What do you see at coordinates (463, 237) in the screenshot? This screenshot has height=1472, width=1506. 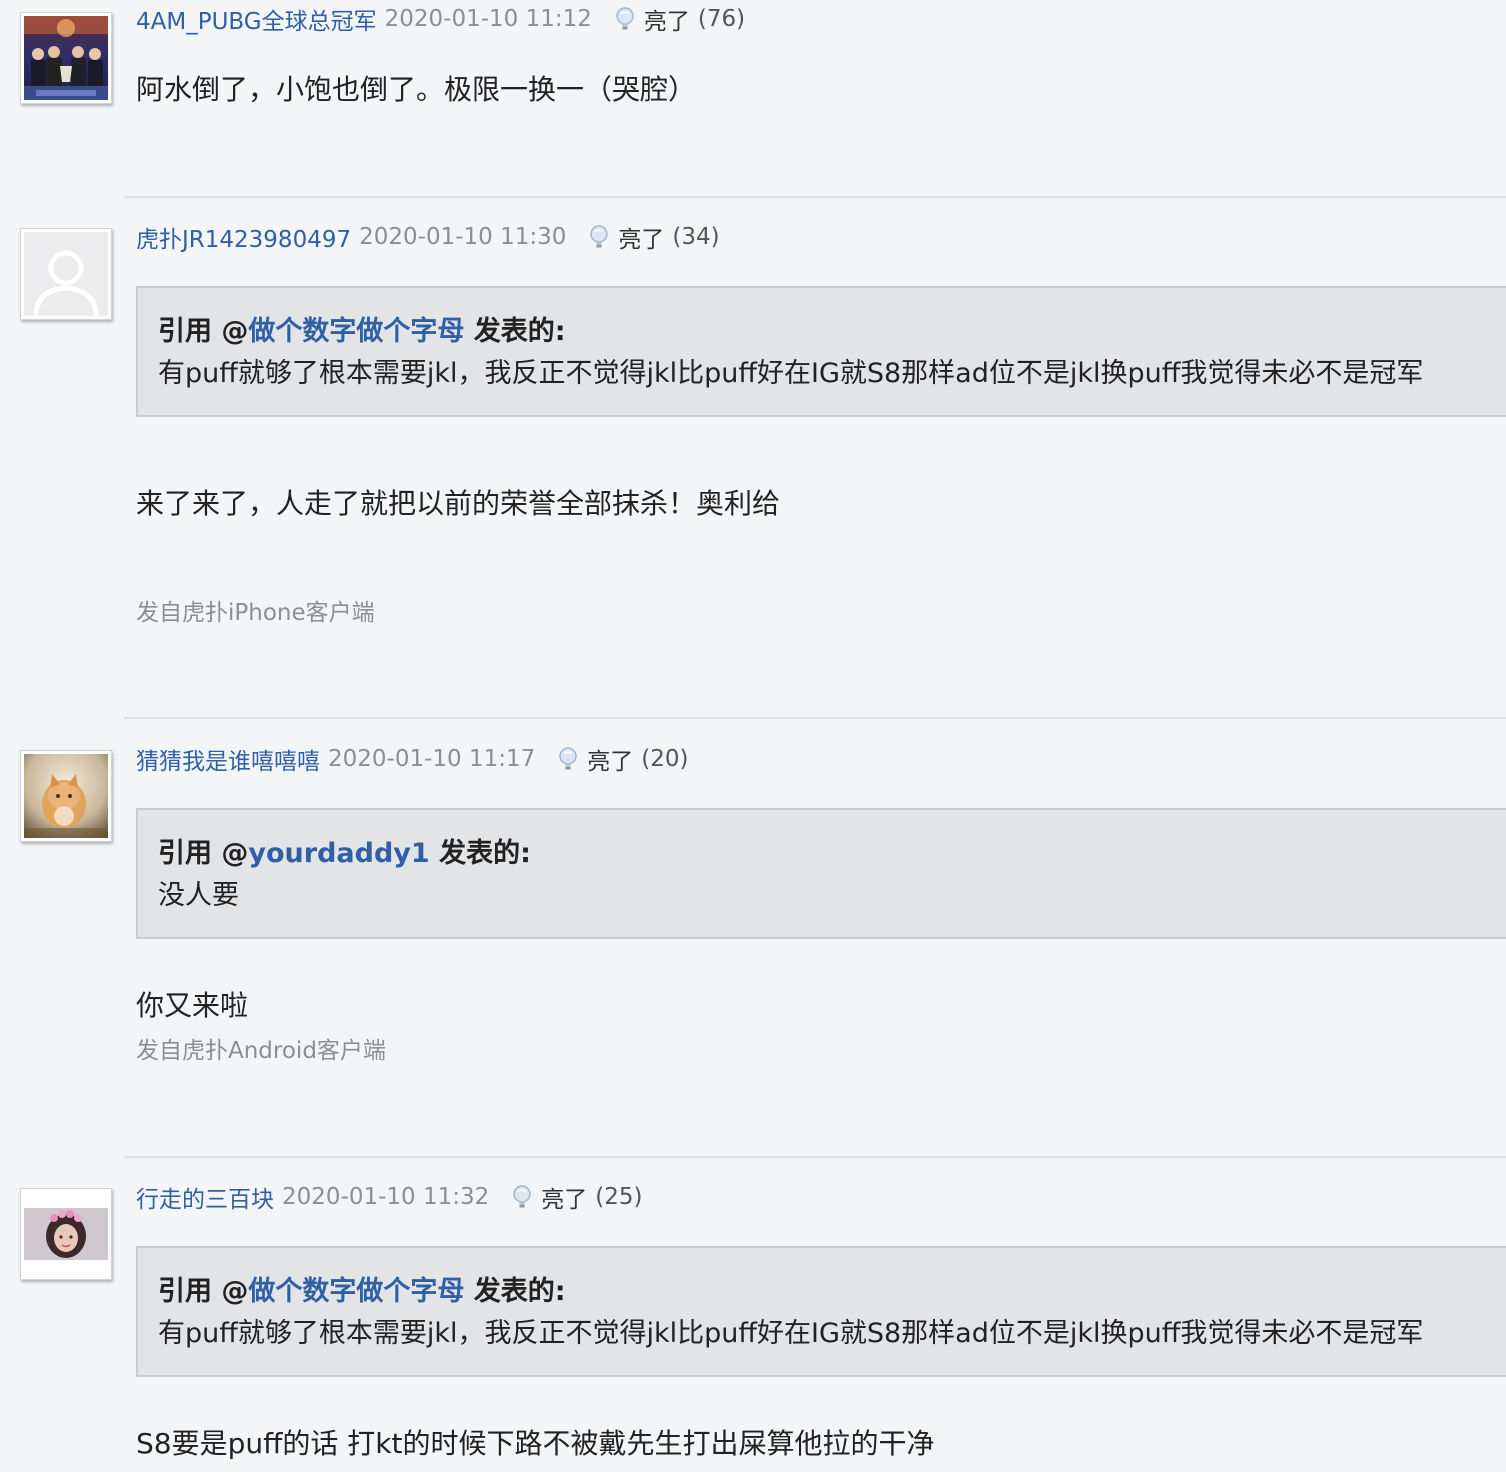 I see `post-time: 2020-01-10 11:30` at bounding box center [463, 237].